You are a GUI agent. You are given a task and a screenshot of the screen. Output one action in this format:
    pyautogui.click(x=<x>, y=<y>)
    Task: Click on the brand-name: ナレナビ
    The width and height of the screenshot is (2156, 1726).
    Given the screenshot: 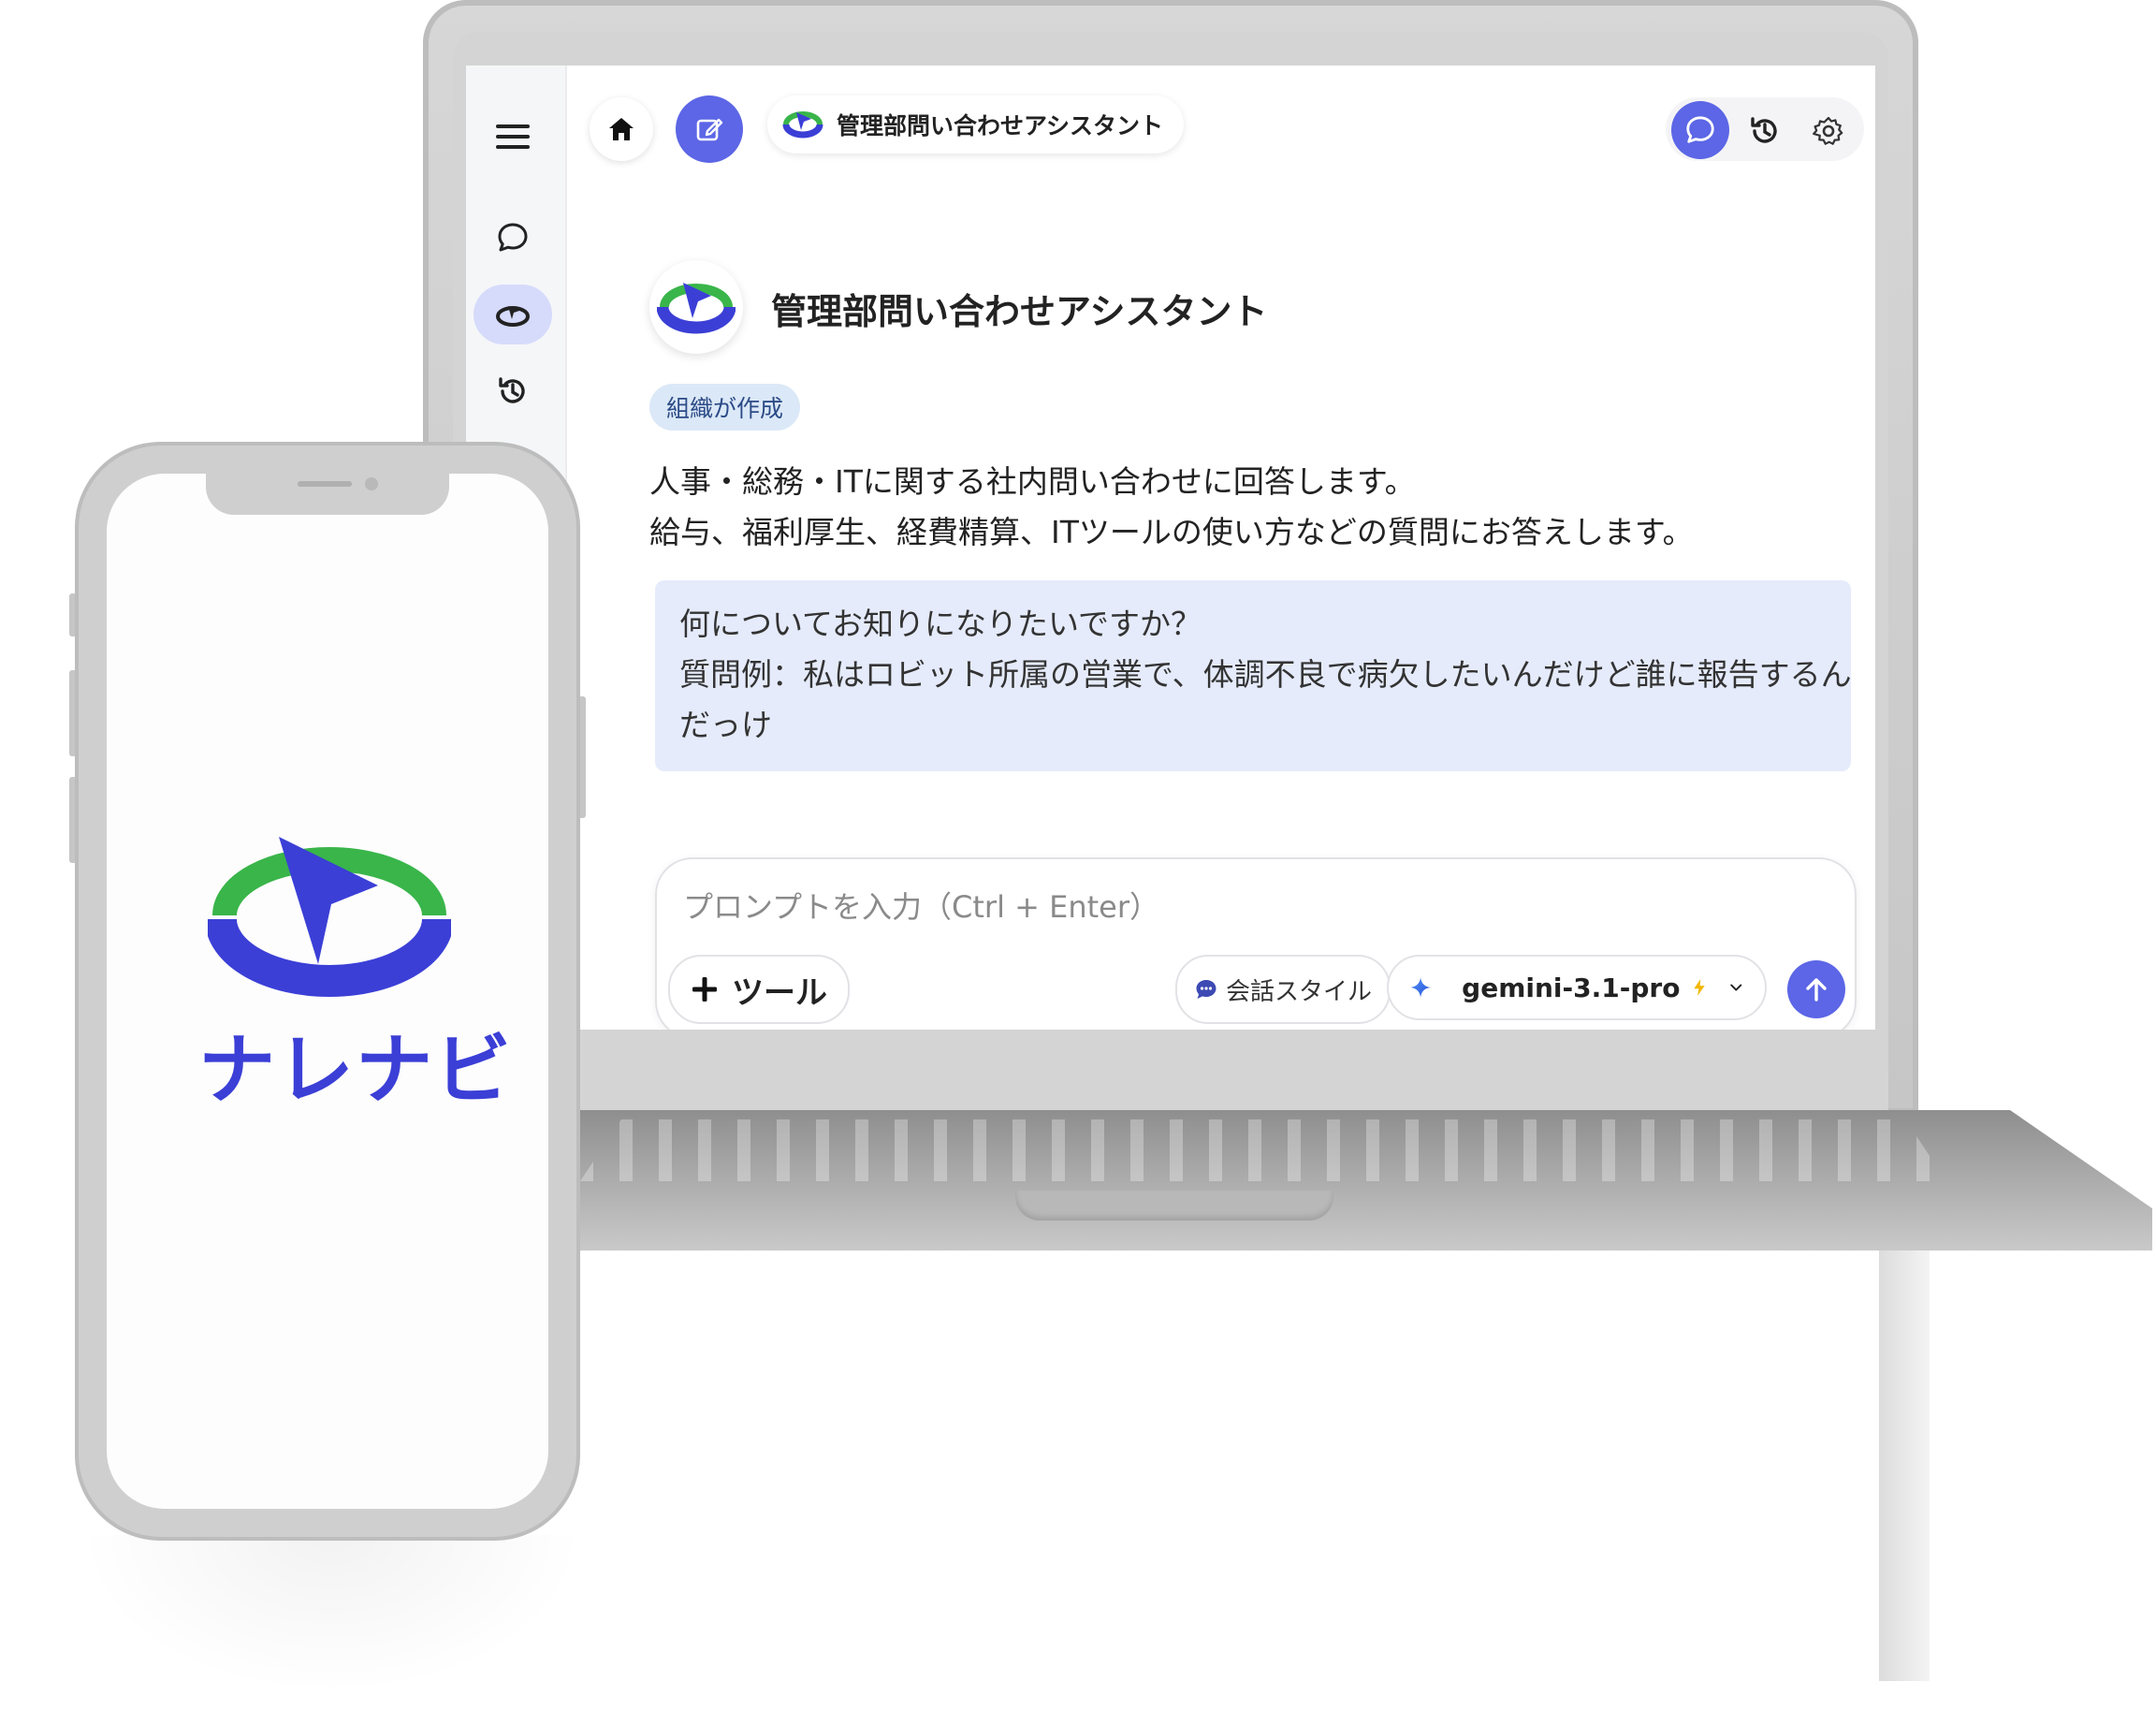 What is the action you would take?
    pyautogui.click(x=356, y=1070)
    